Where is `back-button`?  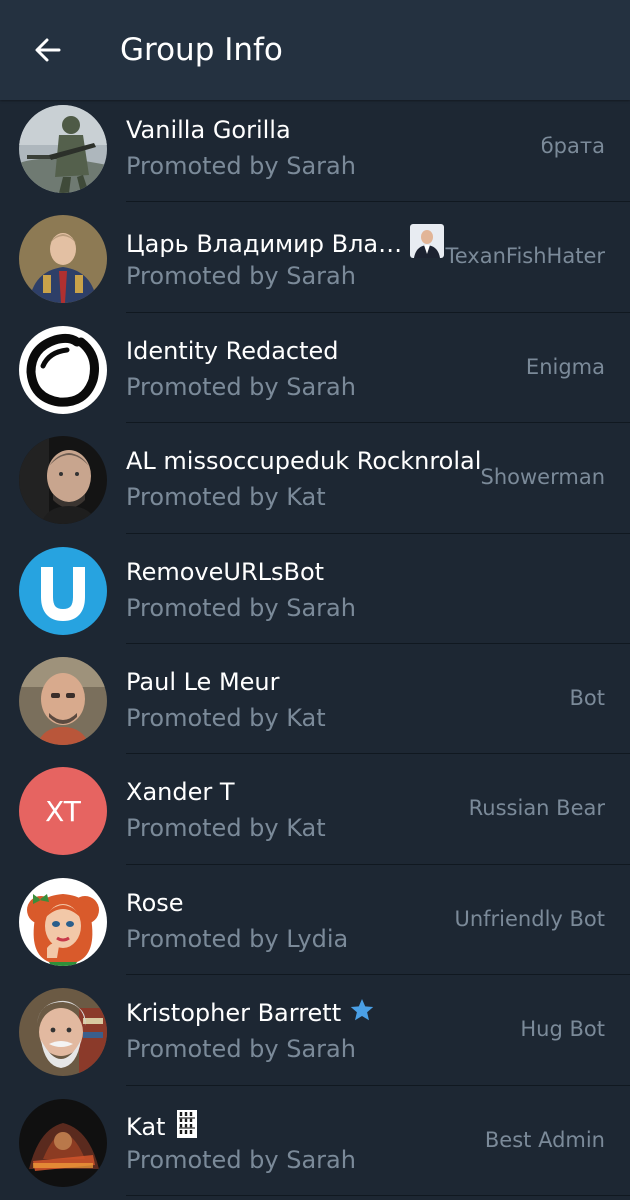 back-button is located at coordinates (48, 50).